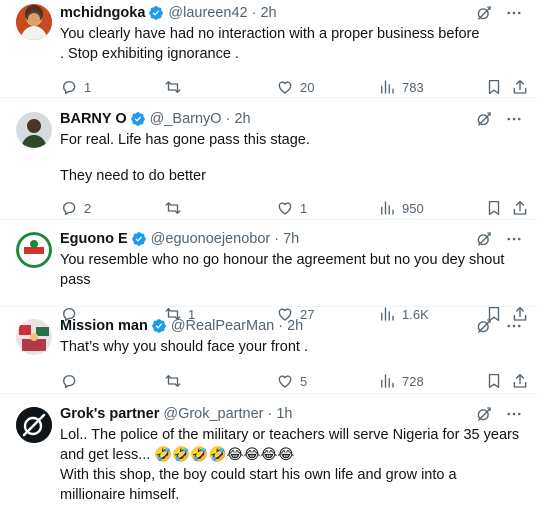 Image resolution: width=537 pixels, height=518 pixels. Describe the element at coordinates (88, 87) in the screenshot. I see `reply-count: 1` at that location.